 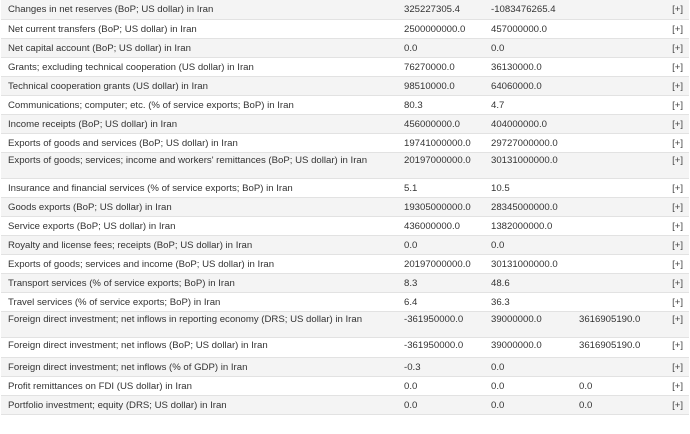 What do you see at coordinates (531, 188) in the screenshot?
I see `value-cell: 10.5` at bounding box center [531, 188].